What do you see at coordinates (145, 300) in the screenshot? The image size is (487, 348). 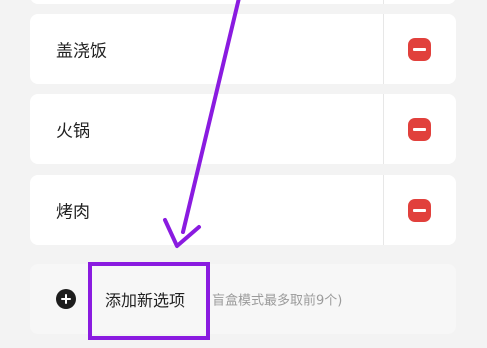 I see `add-option-label: 添加新选项` at bounding box center [145, 300].